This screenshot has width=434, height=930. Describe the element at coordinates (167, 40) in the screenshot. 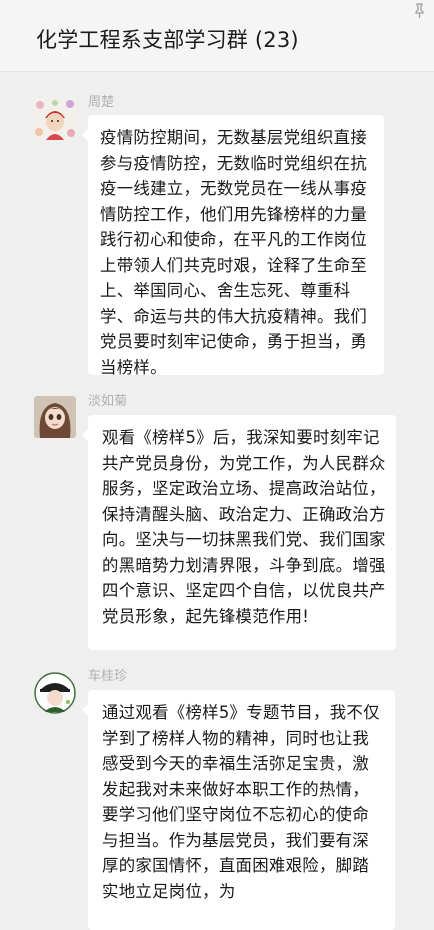

I see `chat-title: 化学工程系支部学习群 (23)` at that location.